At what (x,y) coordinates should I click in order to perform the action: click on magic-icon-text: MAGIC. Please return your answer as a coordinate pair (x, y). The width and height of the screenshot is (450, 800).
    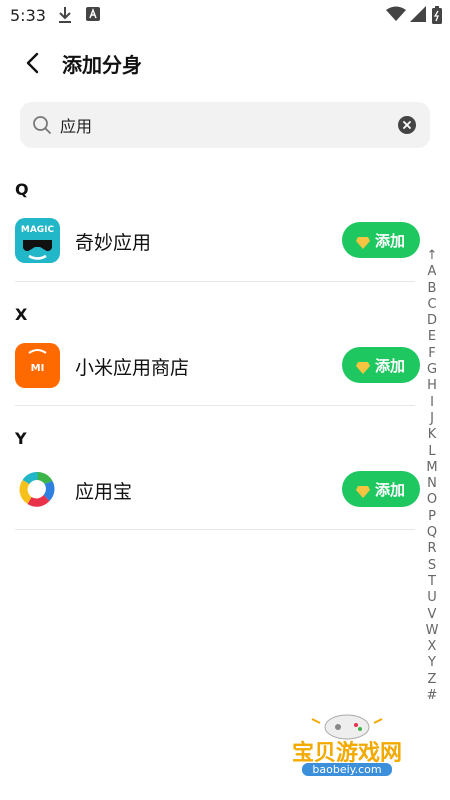
    Looking at the image, I should click on (38, 230).